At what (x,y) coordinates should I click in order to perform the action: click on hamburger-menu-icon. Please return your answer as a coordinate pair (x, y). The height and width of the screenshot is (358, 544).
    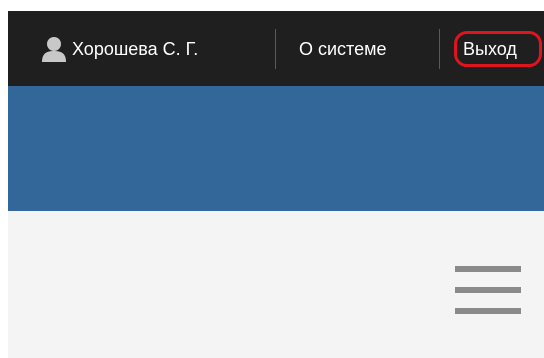
    Looking at the image, I should click on (488, 290).